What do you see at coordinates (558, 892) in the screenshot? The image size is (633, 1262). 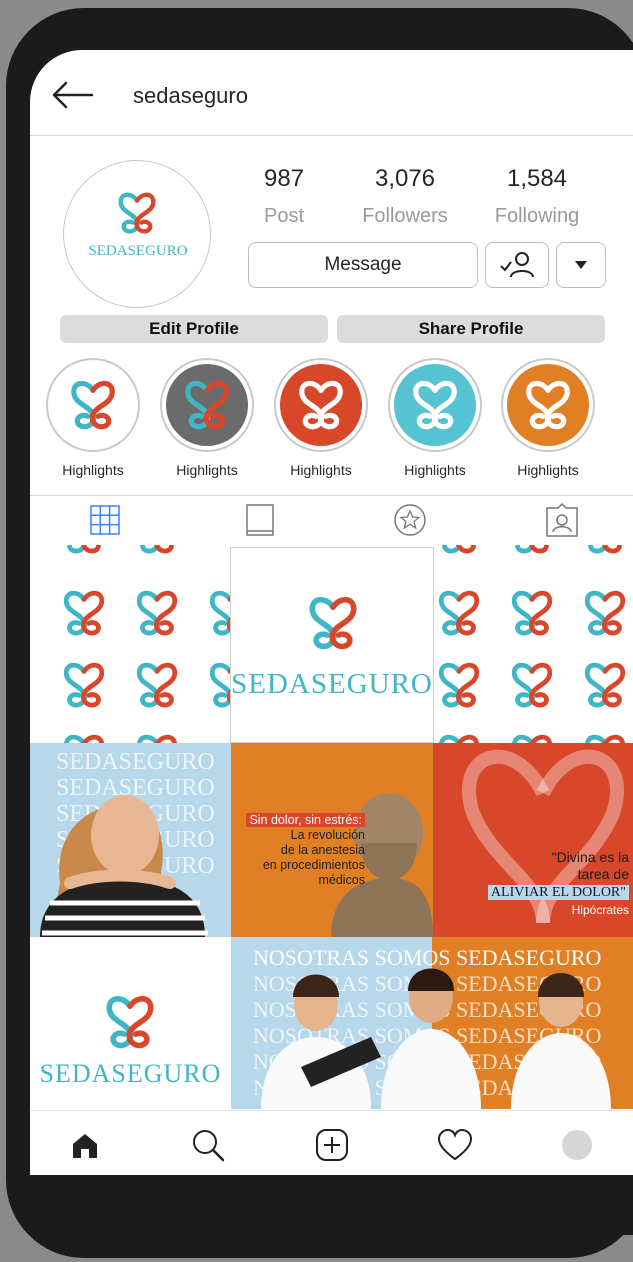 I see `quote-highlight: ALIVIAR EL DOLOR"` at bounding box center [558, 892].